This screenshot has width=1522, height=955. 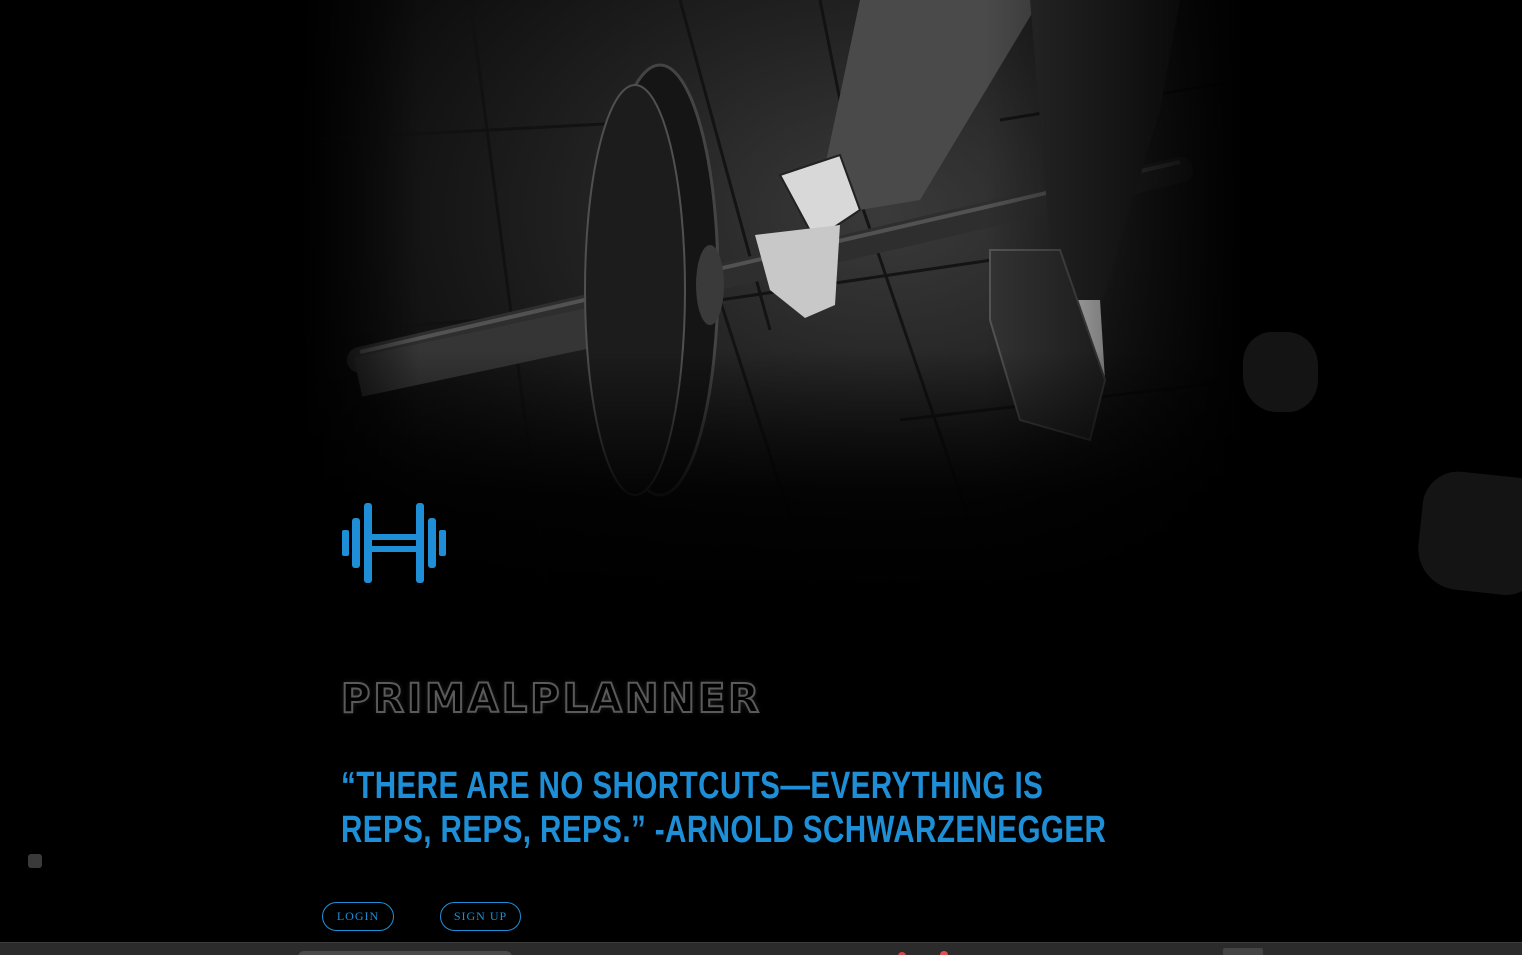 I want to click on brand-title: PRIMALPLANNER, so click(x=551, y=699).